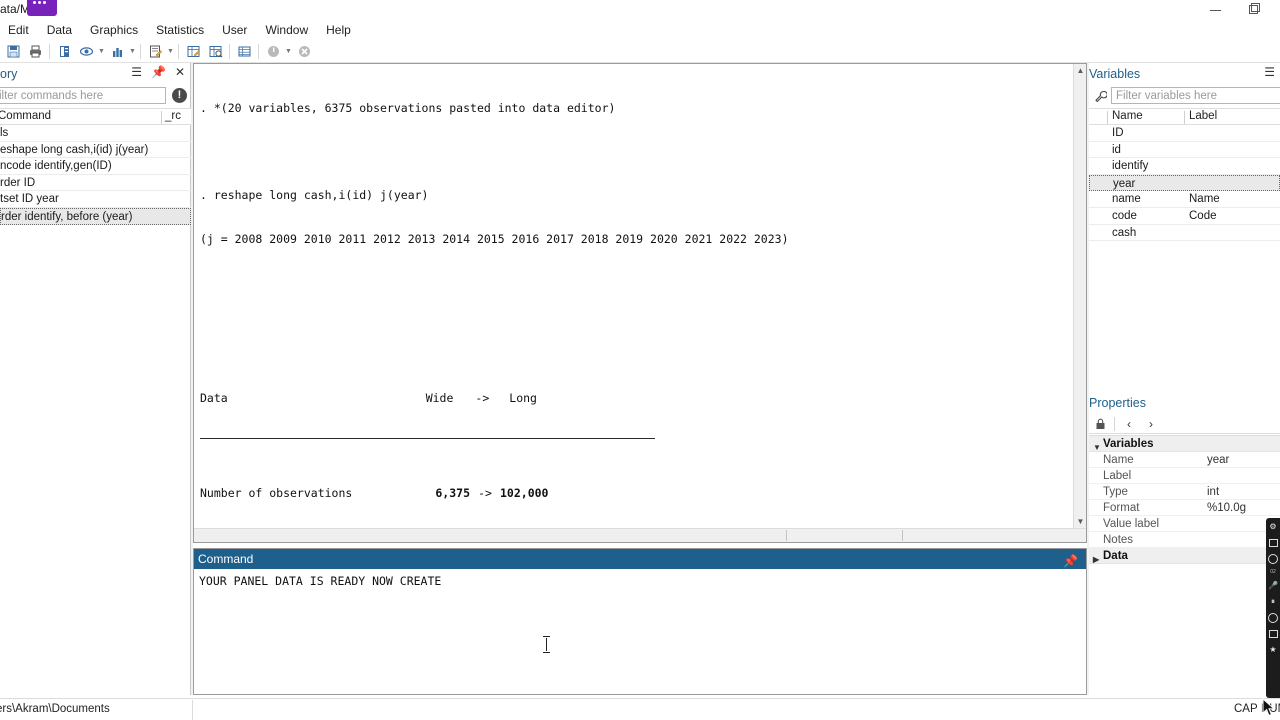  Describe the element at coordinates (1184, 444) in the screenshot. I see `properties-group-variables: ▼ Variables` at that location.